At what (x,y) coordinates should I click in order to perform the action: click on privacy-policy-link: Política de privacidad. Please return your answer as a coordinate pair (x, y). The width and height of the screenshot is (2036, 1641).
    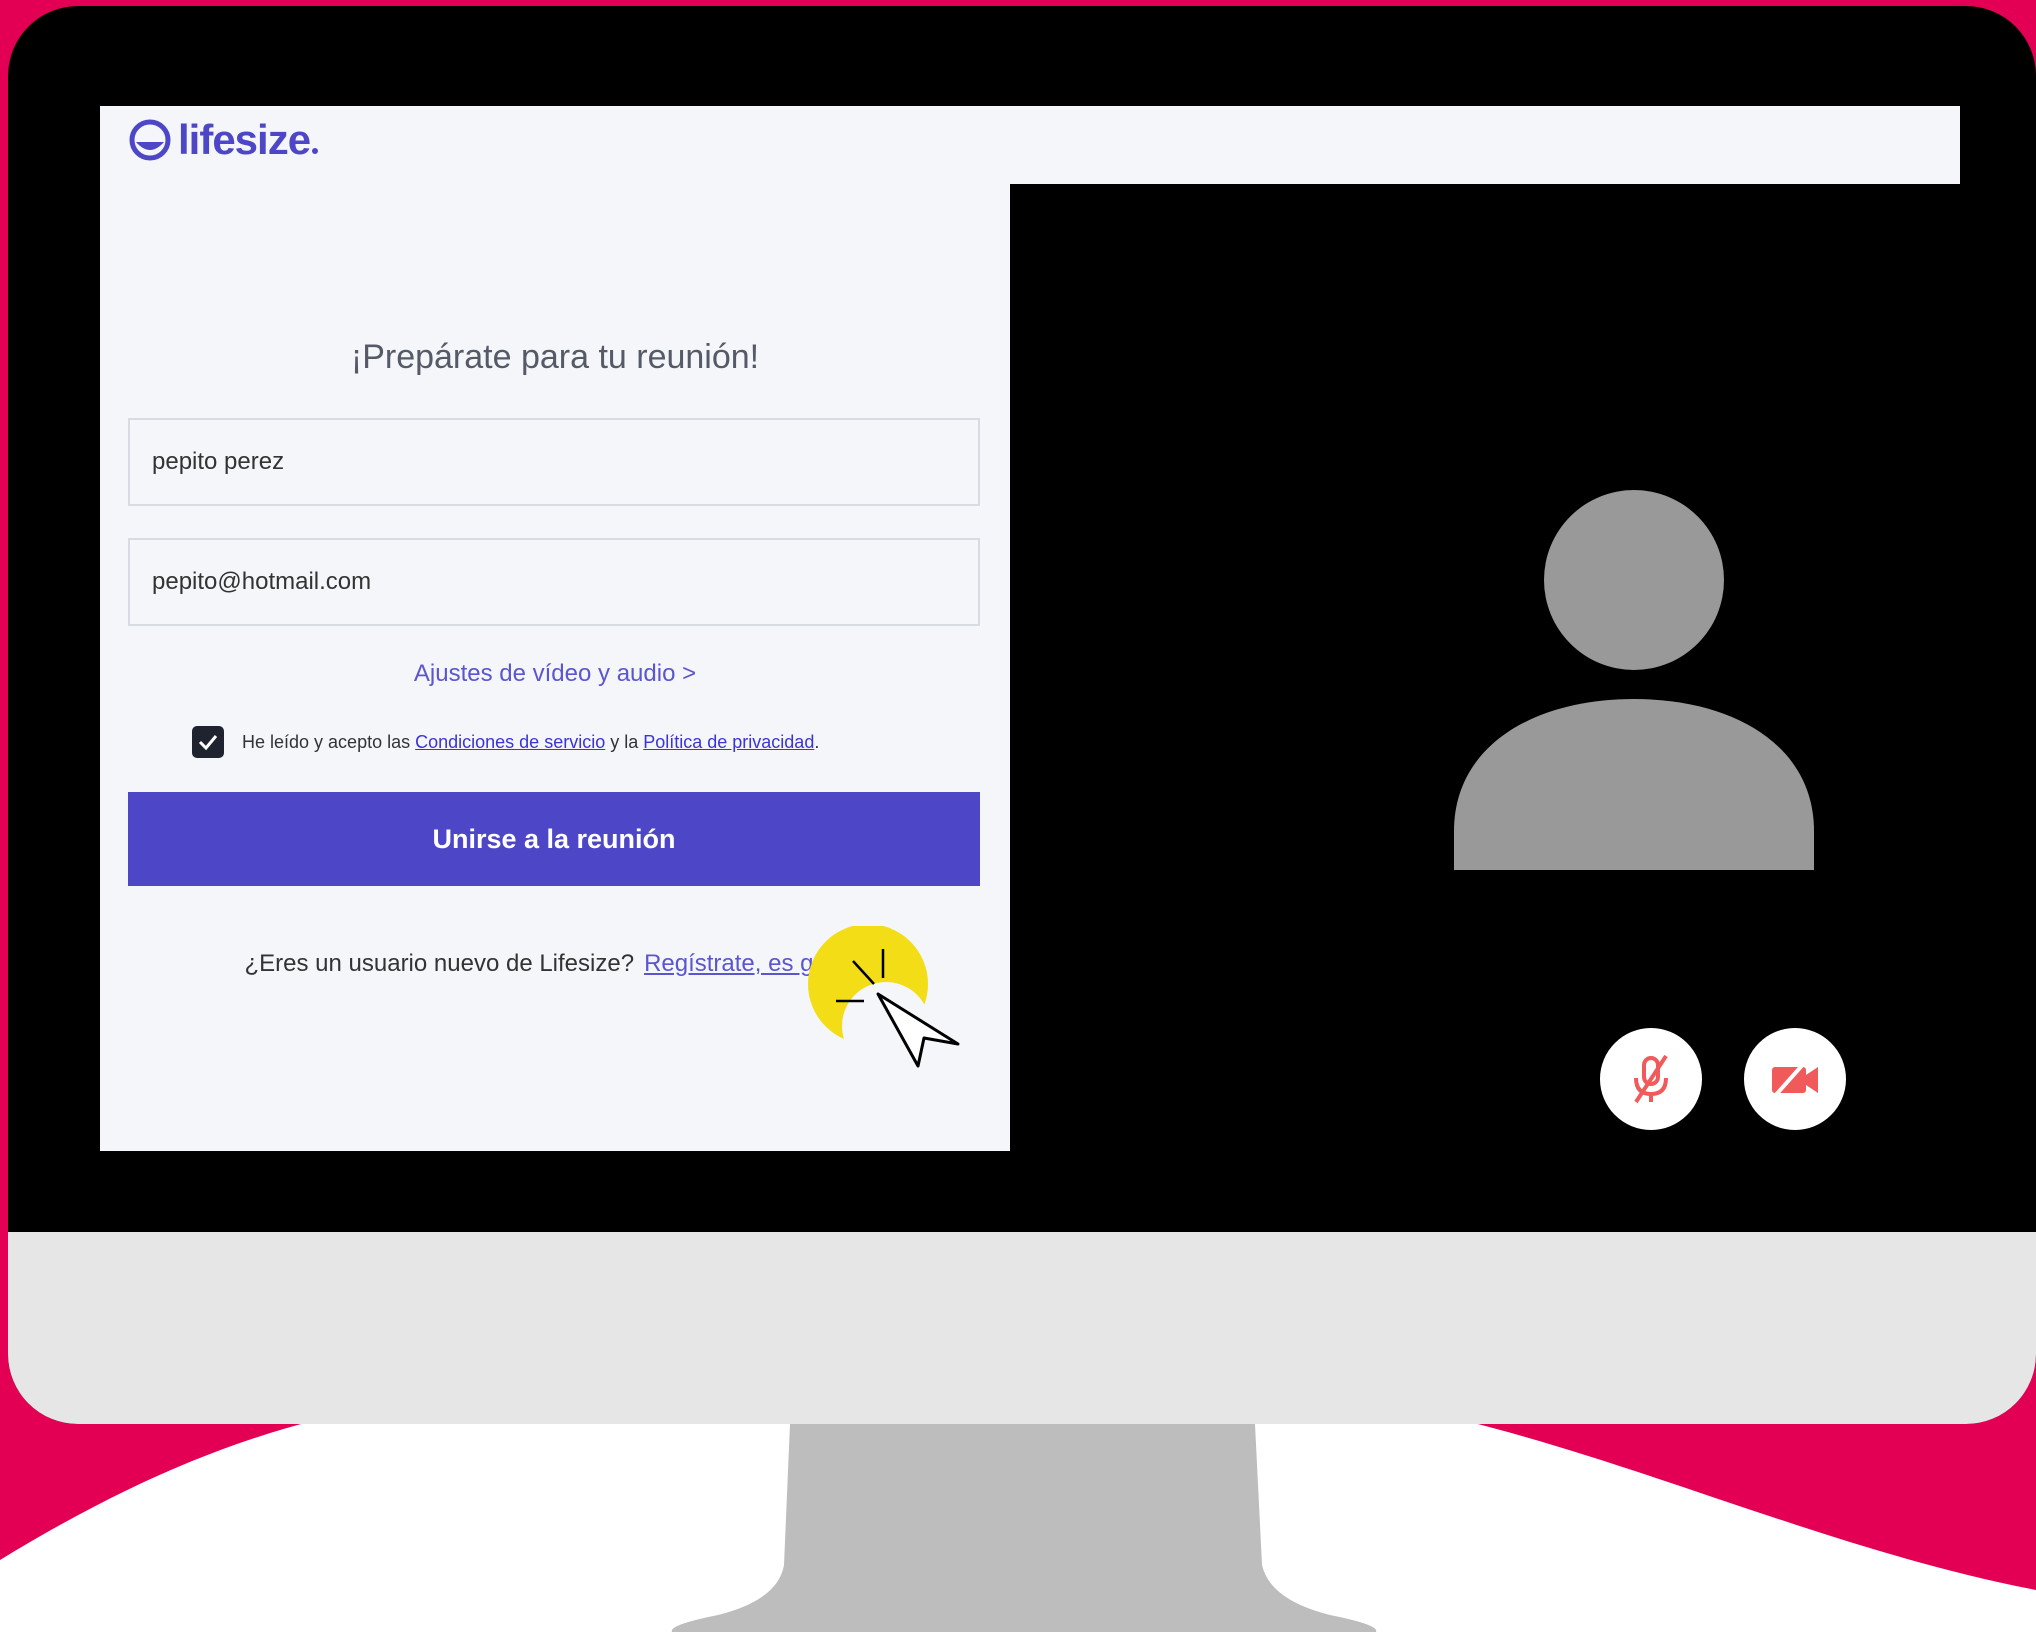
    Looking at the image, I should click on (728, 742).